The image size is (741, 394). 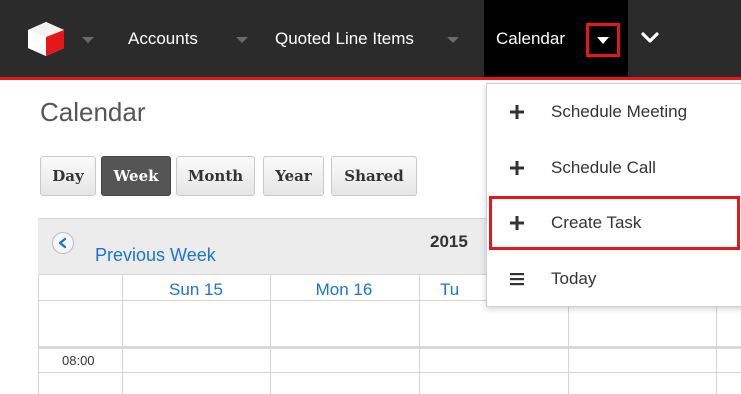 I want to click on view-month-button: Month, so click(x=215, y=176).